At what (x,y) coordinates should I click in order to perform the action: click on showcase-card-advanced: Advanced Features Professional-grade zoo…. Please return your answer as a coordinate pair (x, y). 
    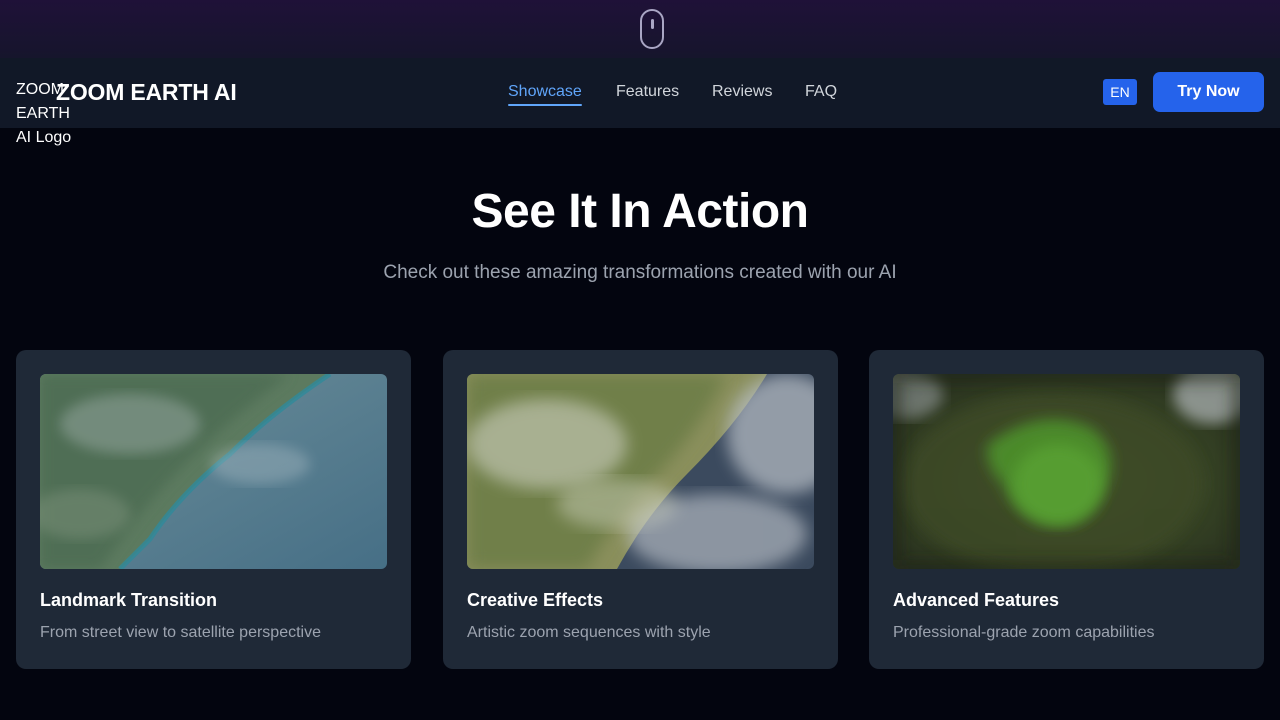
    Looking at the image, I should click on (1066, 509).